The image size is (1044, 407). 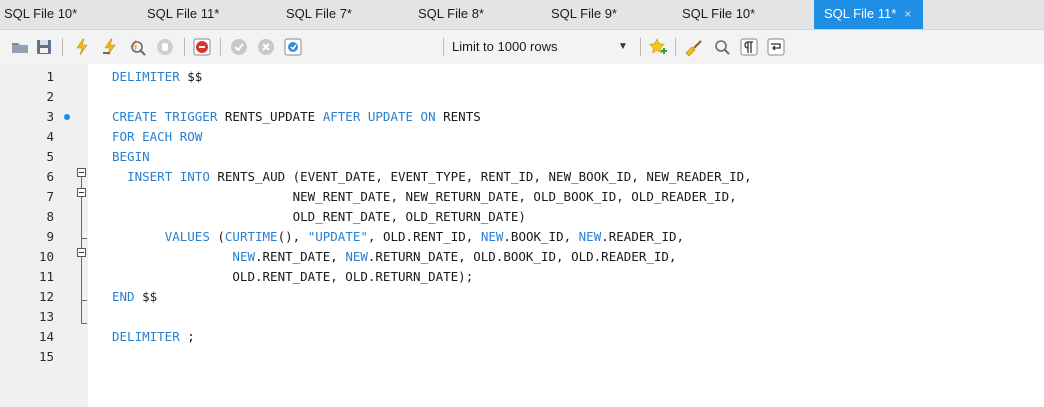 I want to click on explain-magnifier-icon, so click(x=137, y=47).